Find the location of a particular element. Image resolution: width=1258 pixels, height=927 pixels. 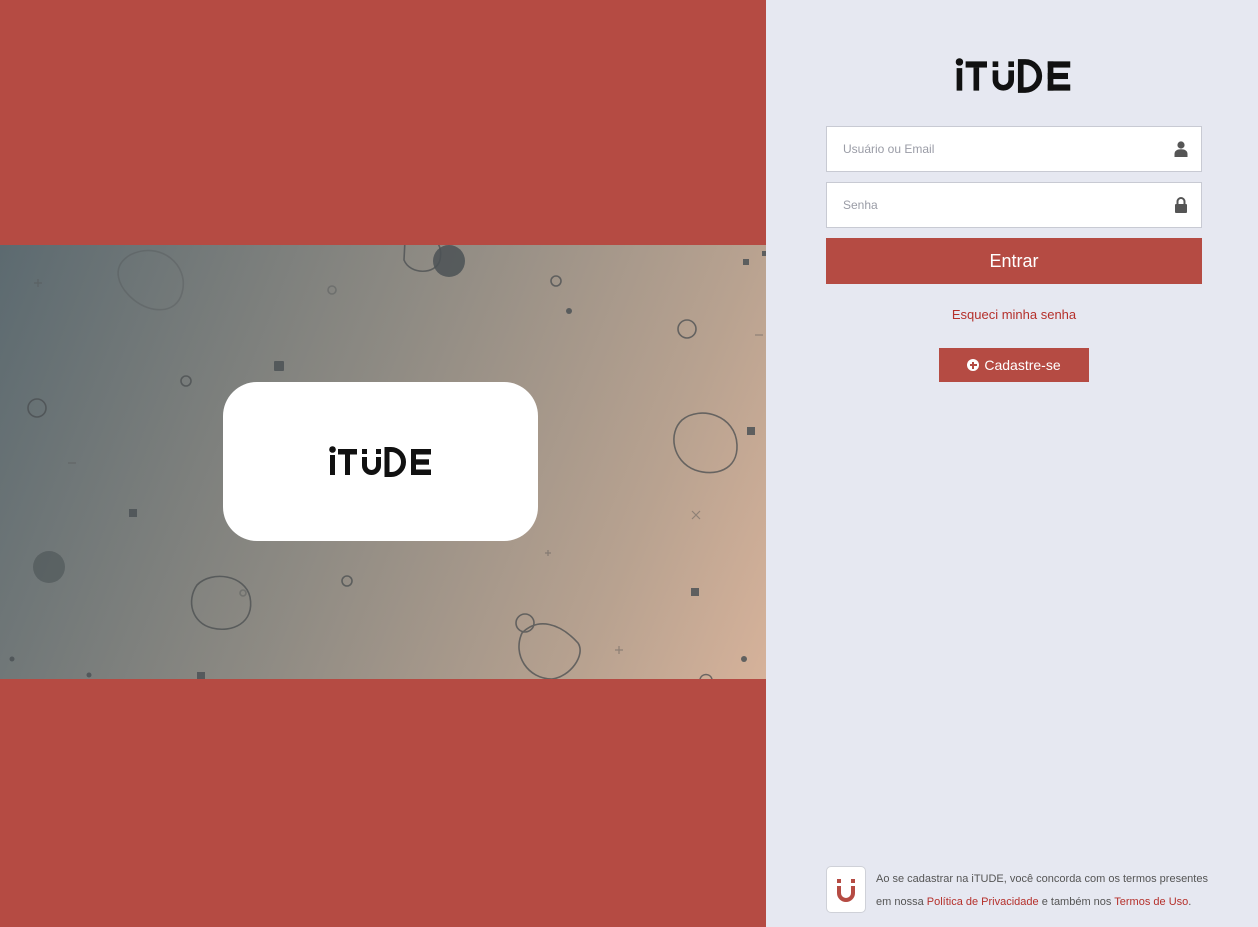

terms-text-part: e também nos is located at coordinates (1076, 902).